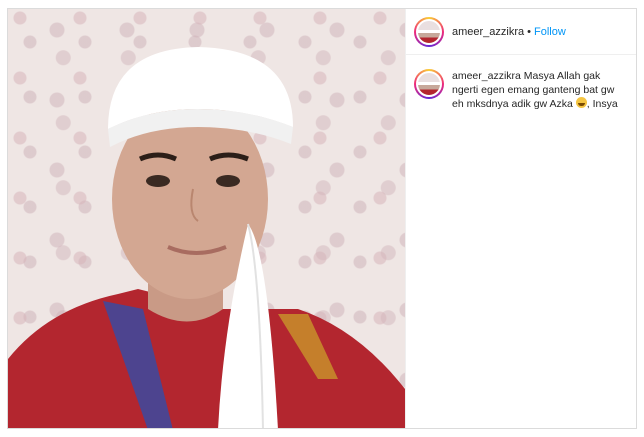 Image resolution: width=644 pixels, height=437 pixels. I want to click on caption-username: ameer_azzikra, so click(486, 76).